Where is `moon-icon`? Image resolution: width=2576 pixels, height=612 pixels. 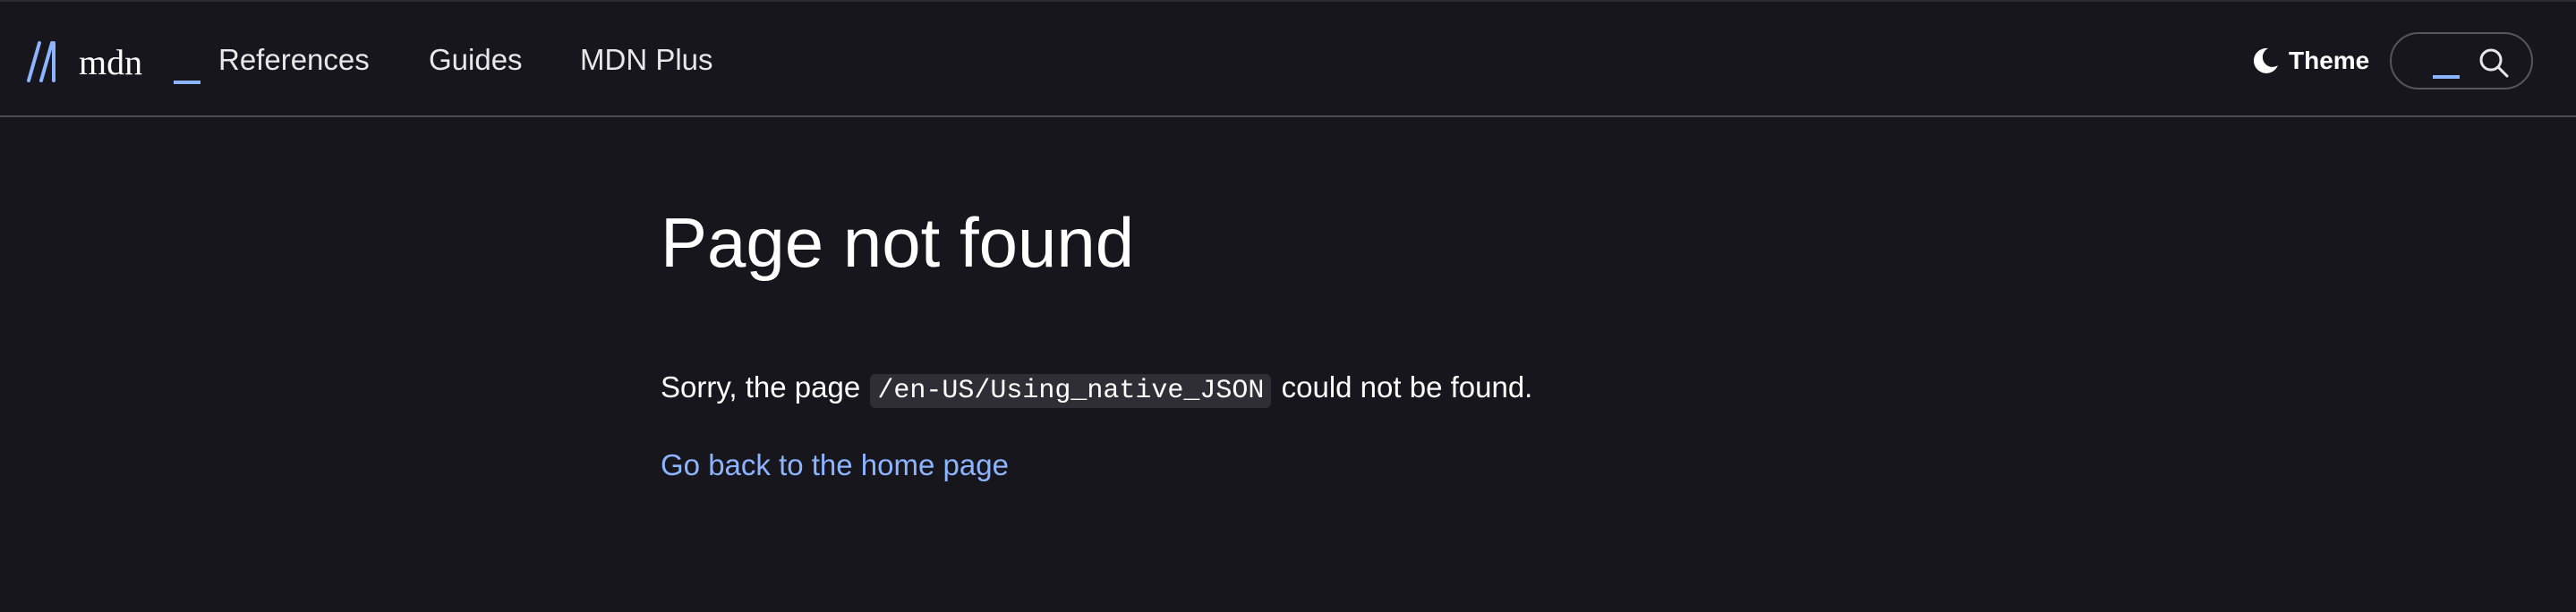
moon-icon is located at coordinates (2265, 60).